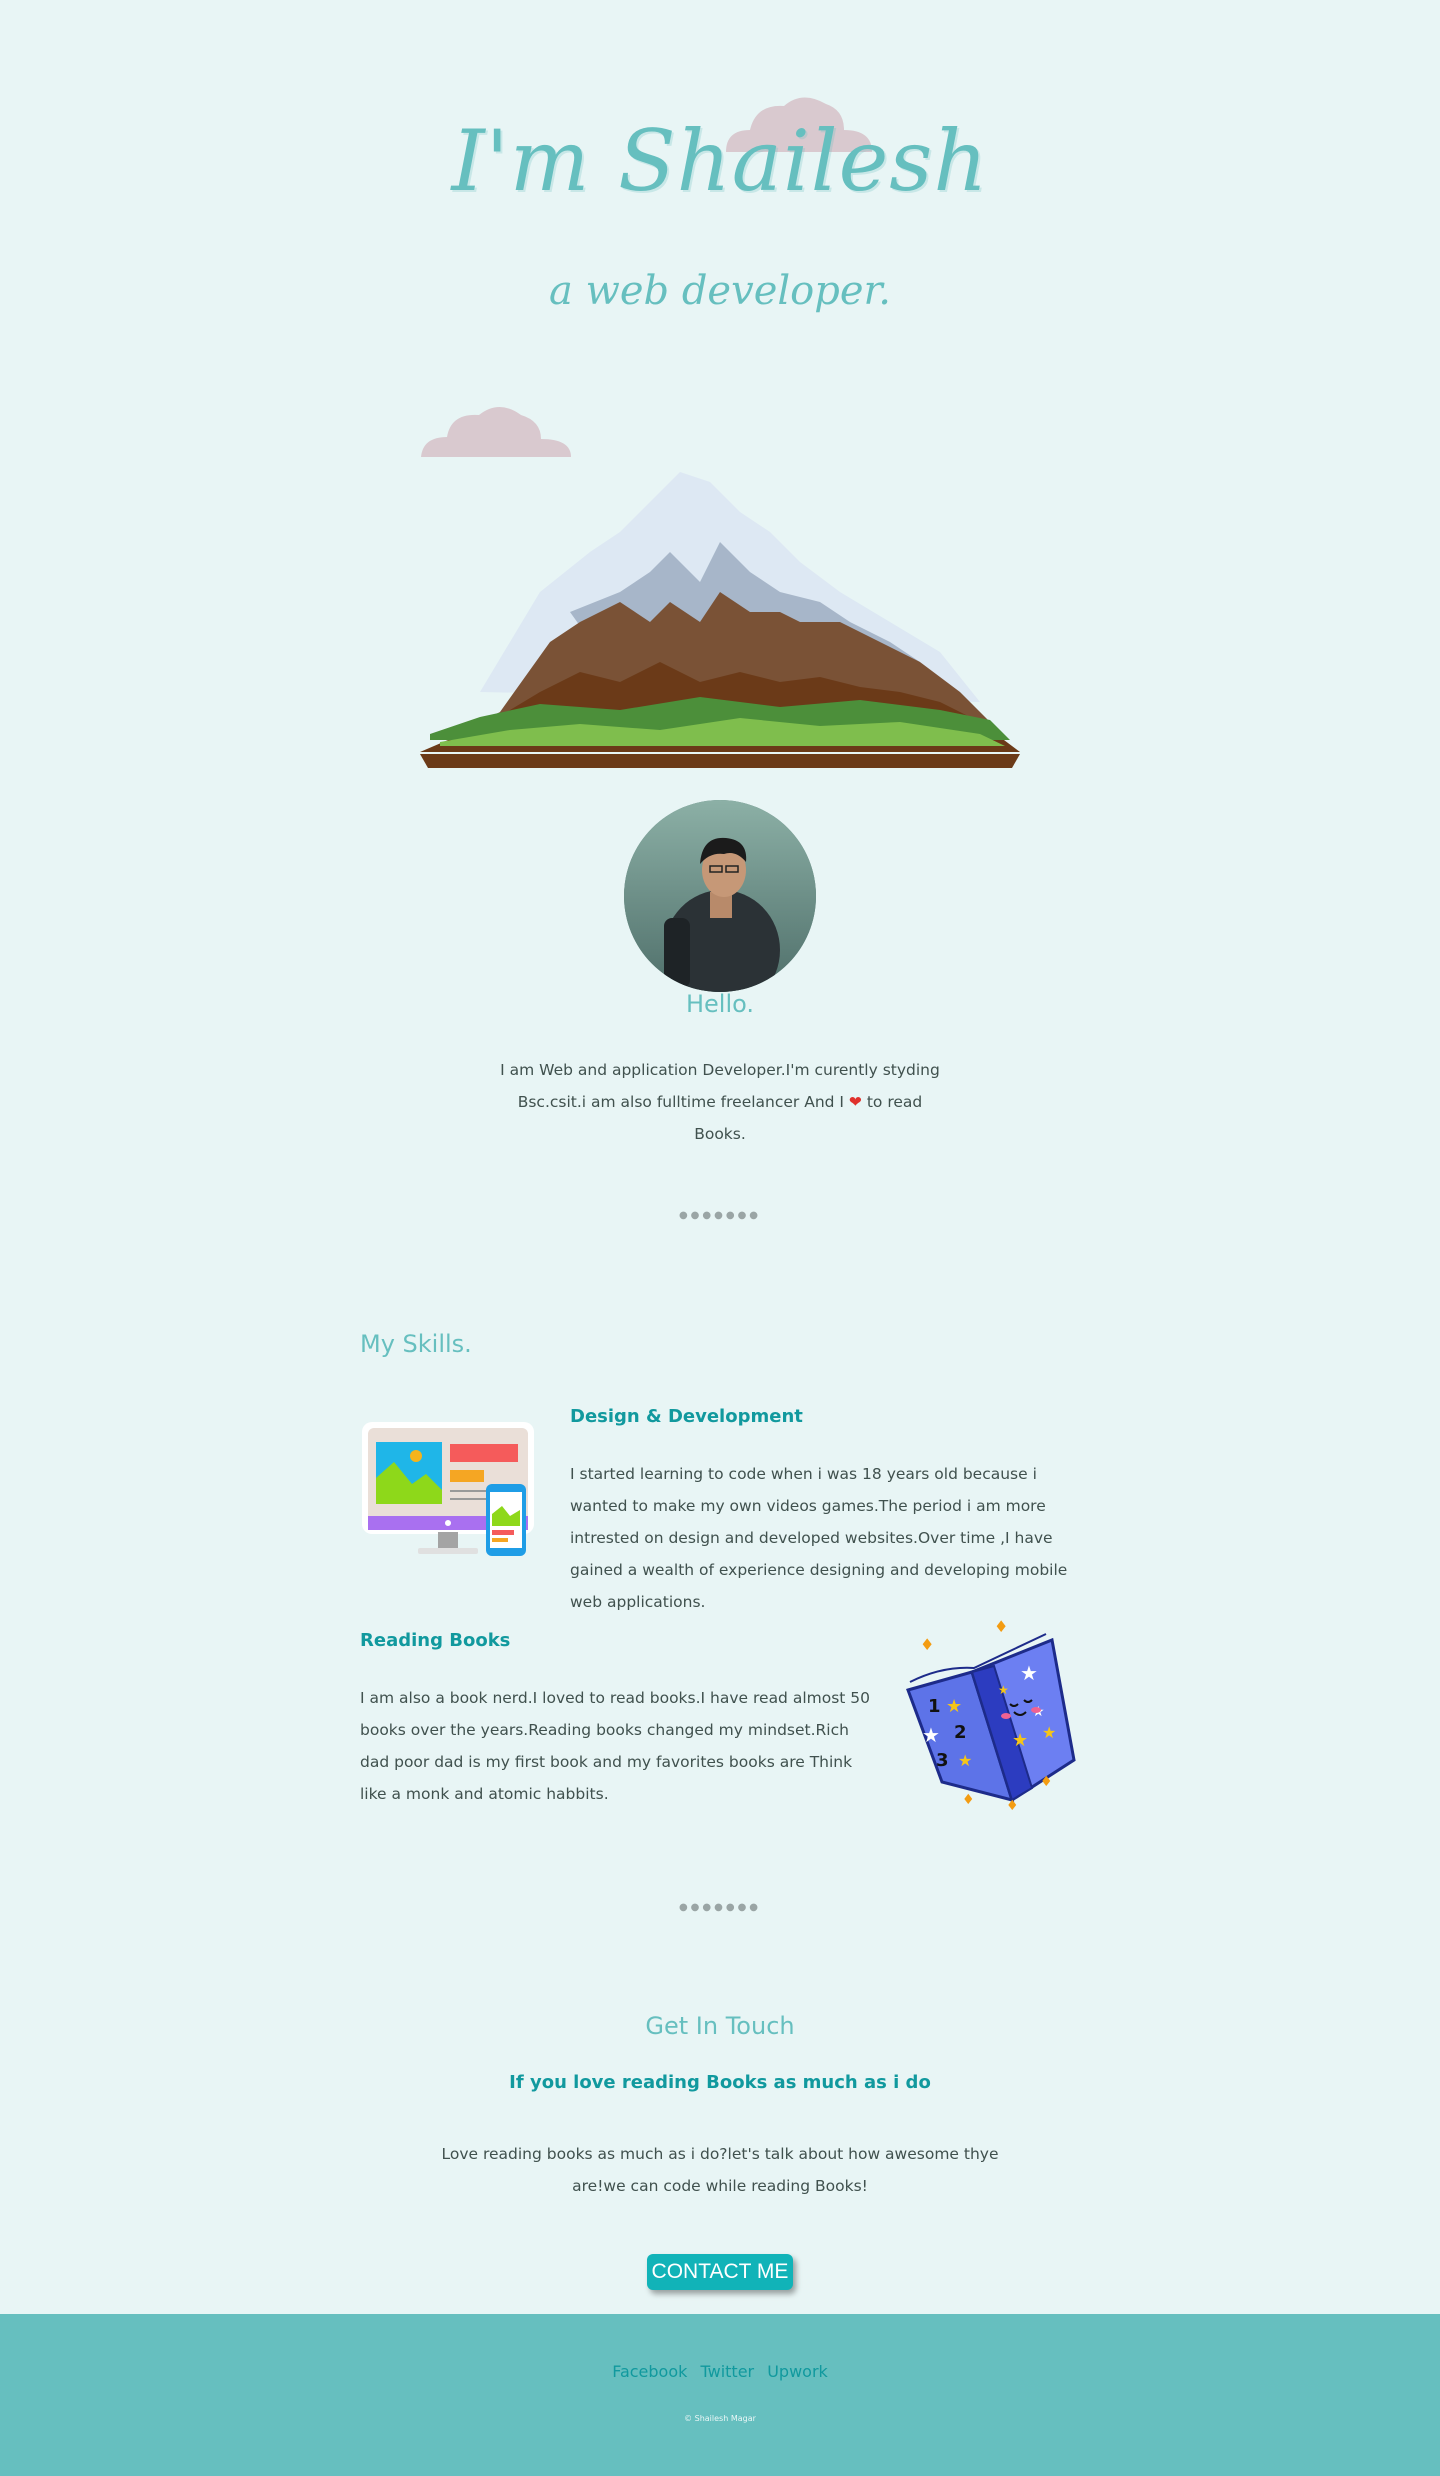 This screenshot has height=2476, width=1440. Describe the element at coordinates (855, 1102) in the screenshot. I see `heart-icon: ❤` at that location.